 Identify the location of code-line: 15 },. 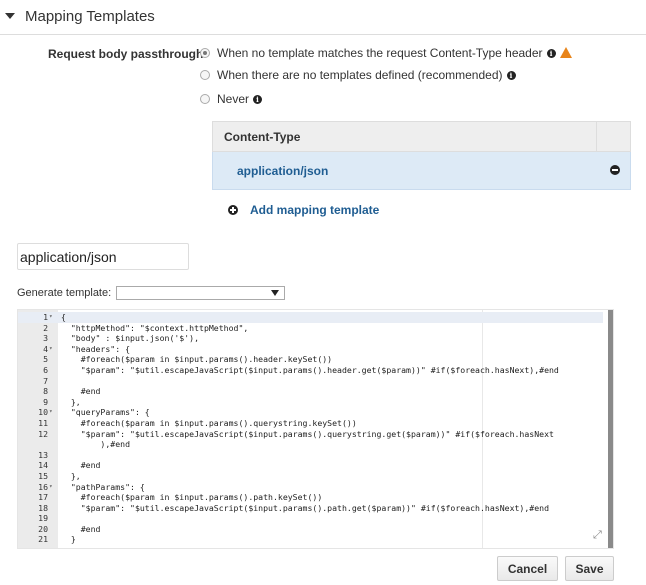
(310, 476).